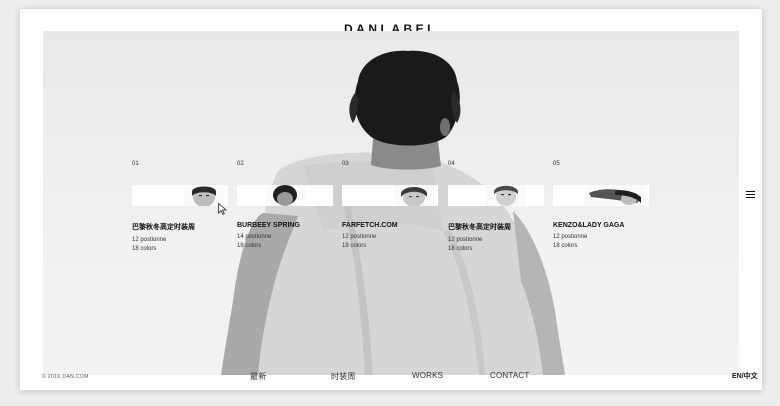 The width and height of the screenshot is (780, 406). Describe the element at coordinates (390, 225) in the screenshot. I see `collection-title: FARFETCH.COM` at that location.